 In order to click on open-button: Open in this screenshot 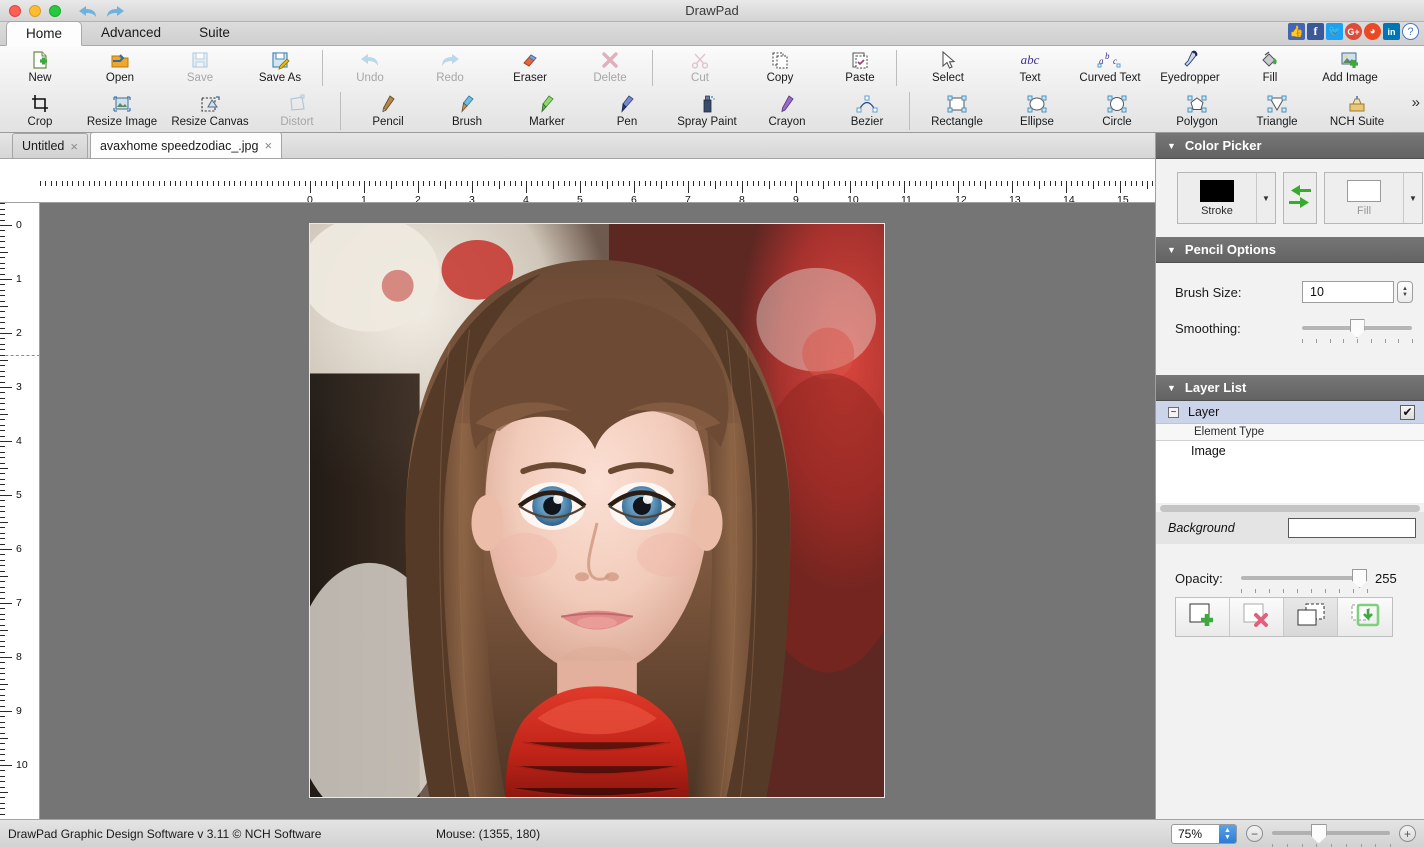, I will do `click(120, 68)`.